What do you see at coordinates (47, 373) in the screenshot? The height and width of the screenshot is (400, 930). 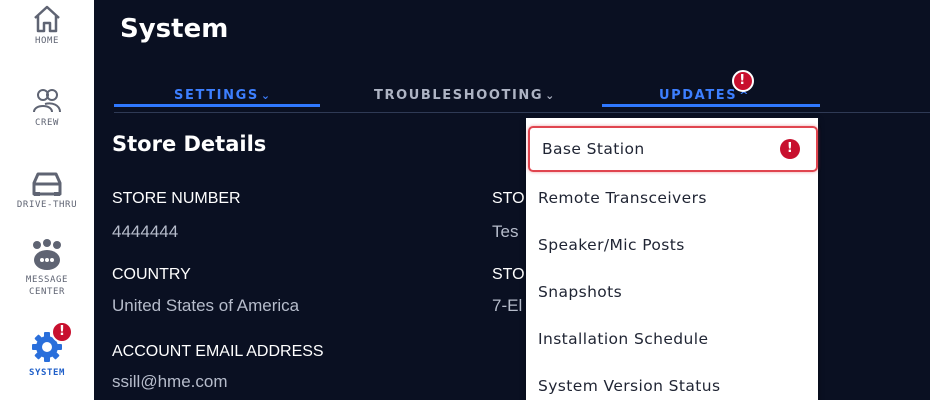 I see `sidebar-item-label: SYSTEM` at bounding box center [47, 373].